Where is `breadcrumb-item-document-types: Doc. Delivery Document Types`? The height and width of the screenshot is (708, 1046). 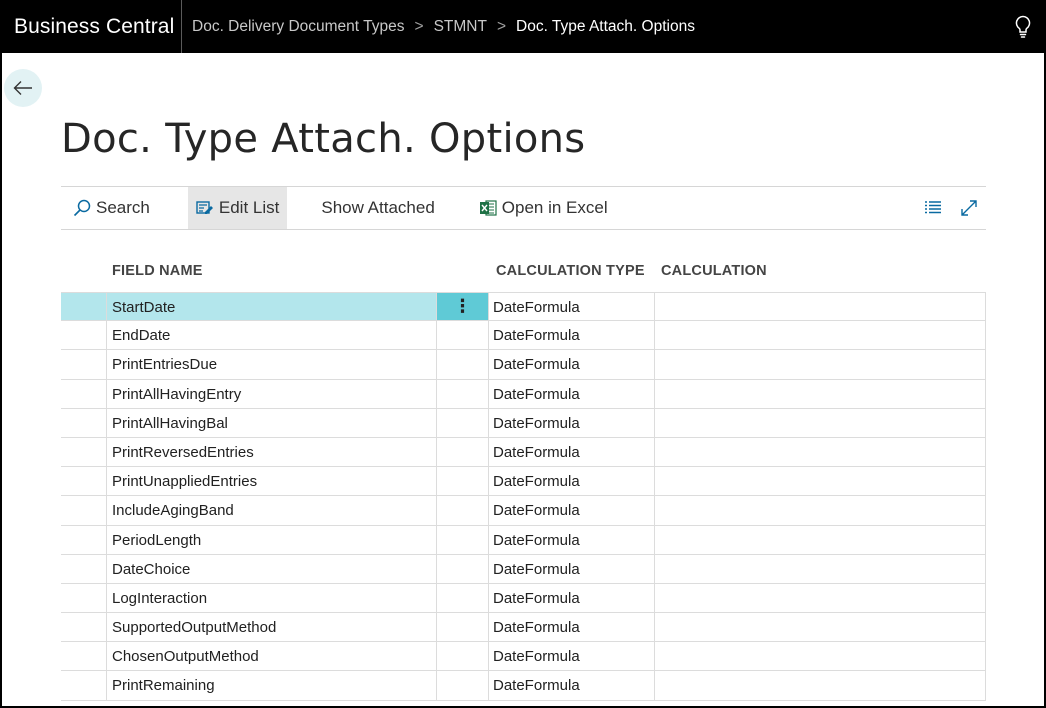 breadcrumb-item-document-types: Doc. Delivery Document Types is located at coordinates (298, 27).